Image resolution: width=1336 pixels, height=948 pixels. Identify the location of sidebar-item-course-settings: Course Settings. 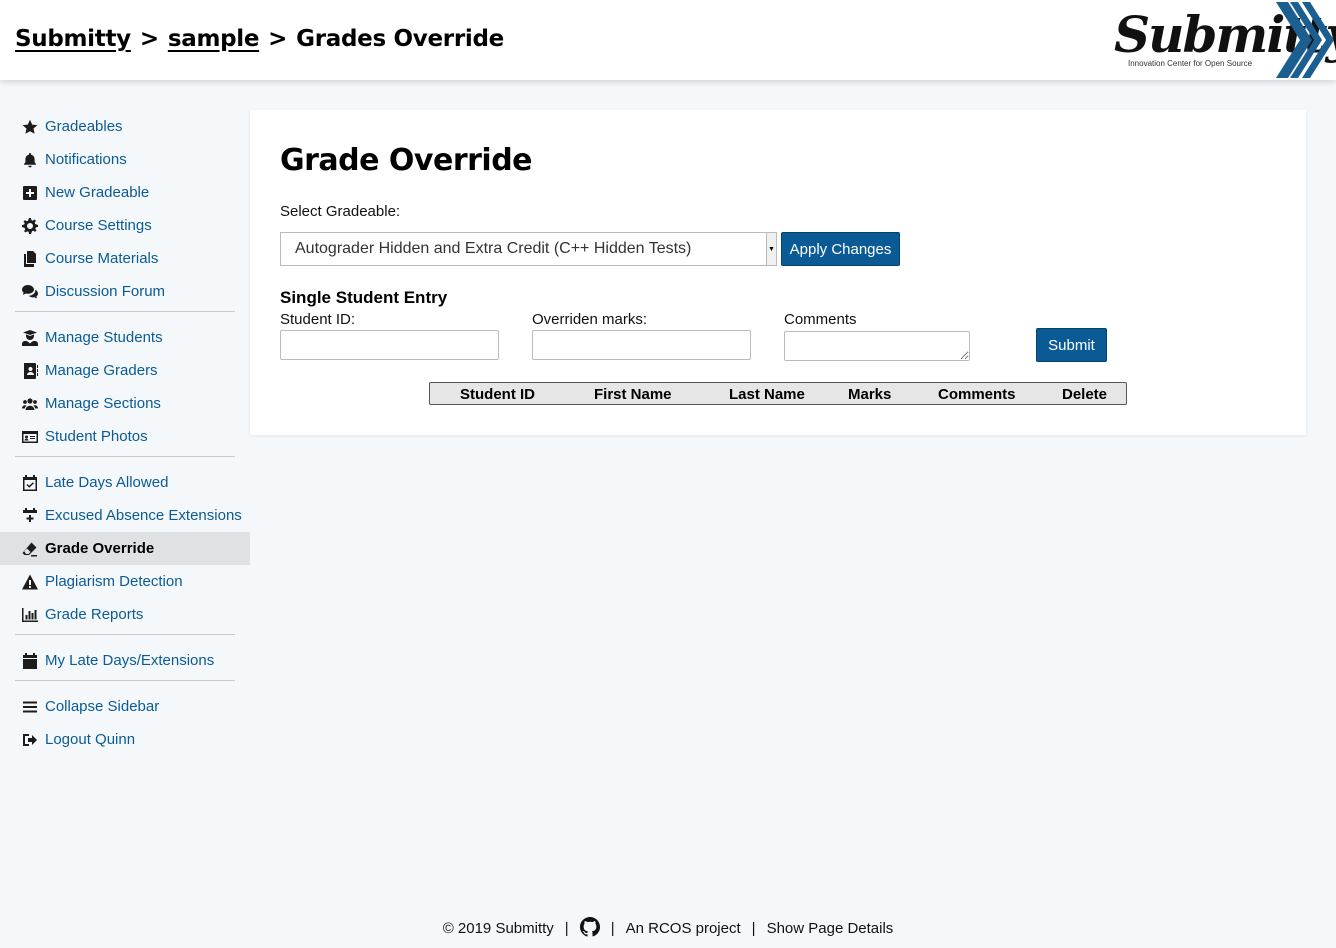
(125, 225).